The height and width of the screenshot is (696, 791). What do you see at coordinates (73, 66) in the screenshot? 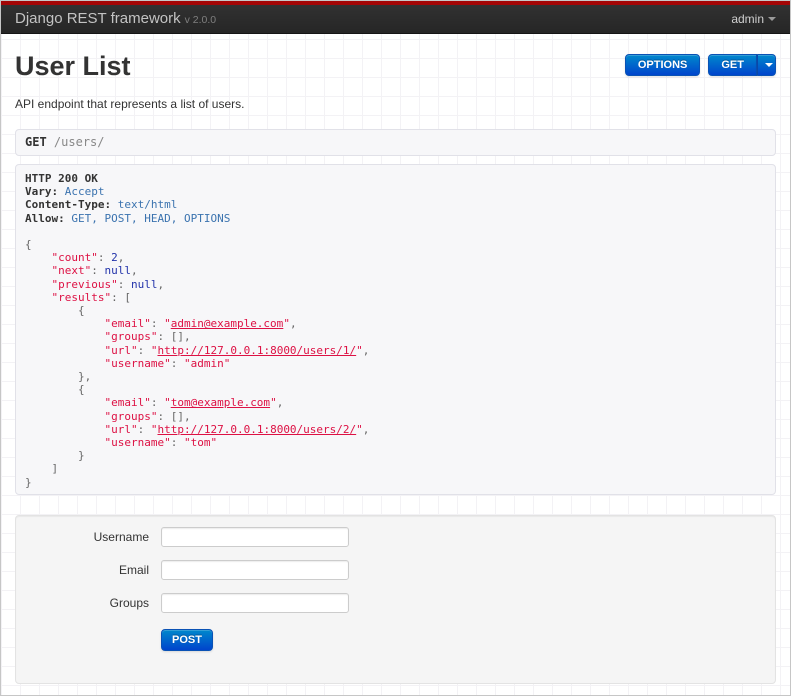
I see `page-title: User List` at bounding box center [73, 66].